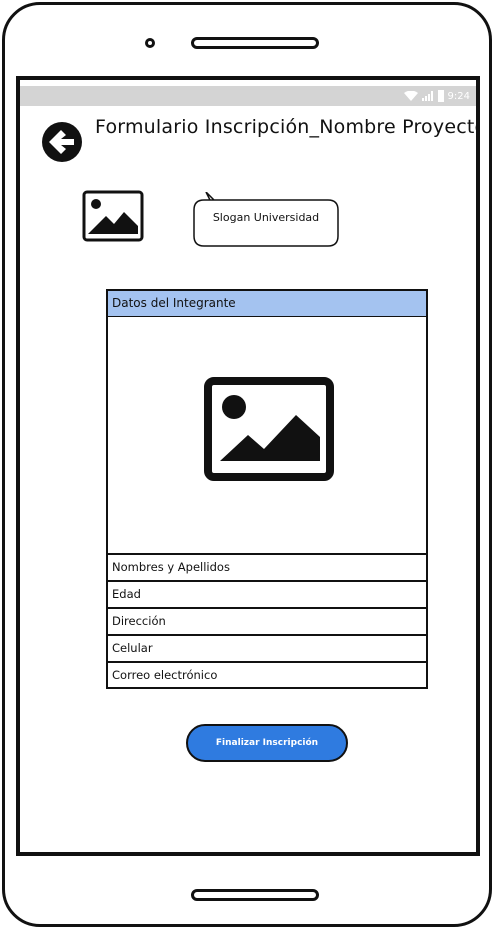  I want to click on wifi-icon, so click(410, 96).